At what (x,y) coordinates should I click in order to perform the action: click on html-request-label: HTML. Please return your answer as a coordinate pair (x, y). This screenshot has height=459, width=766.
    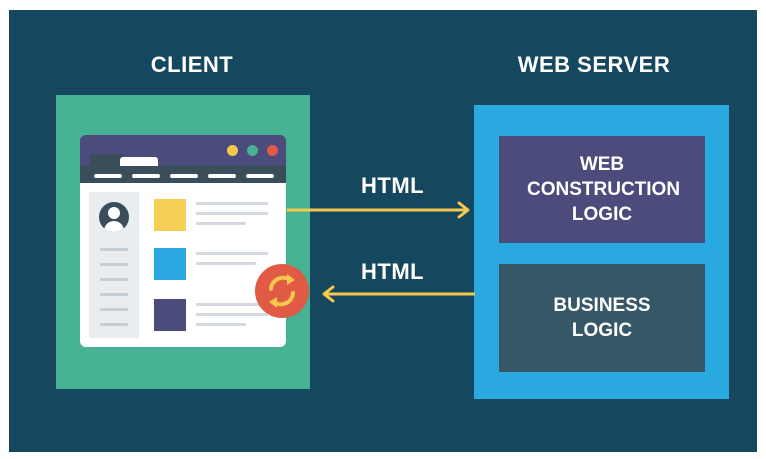
    Looking at the image, I should click on (393, 185).